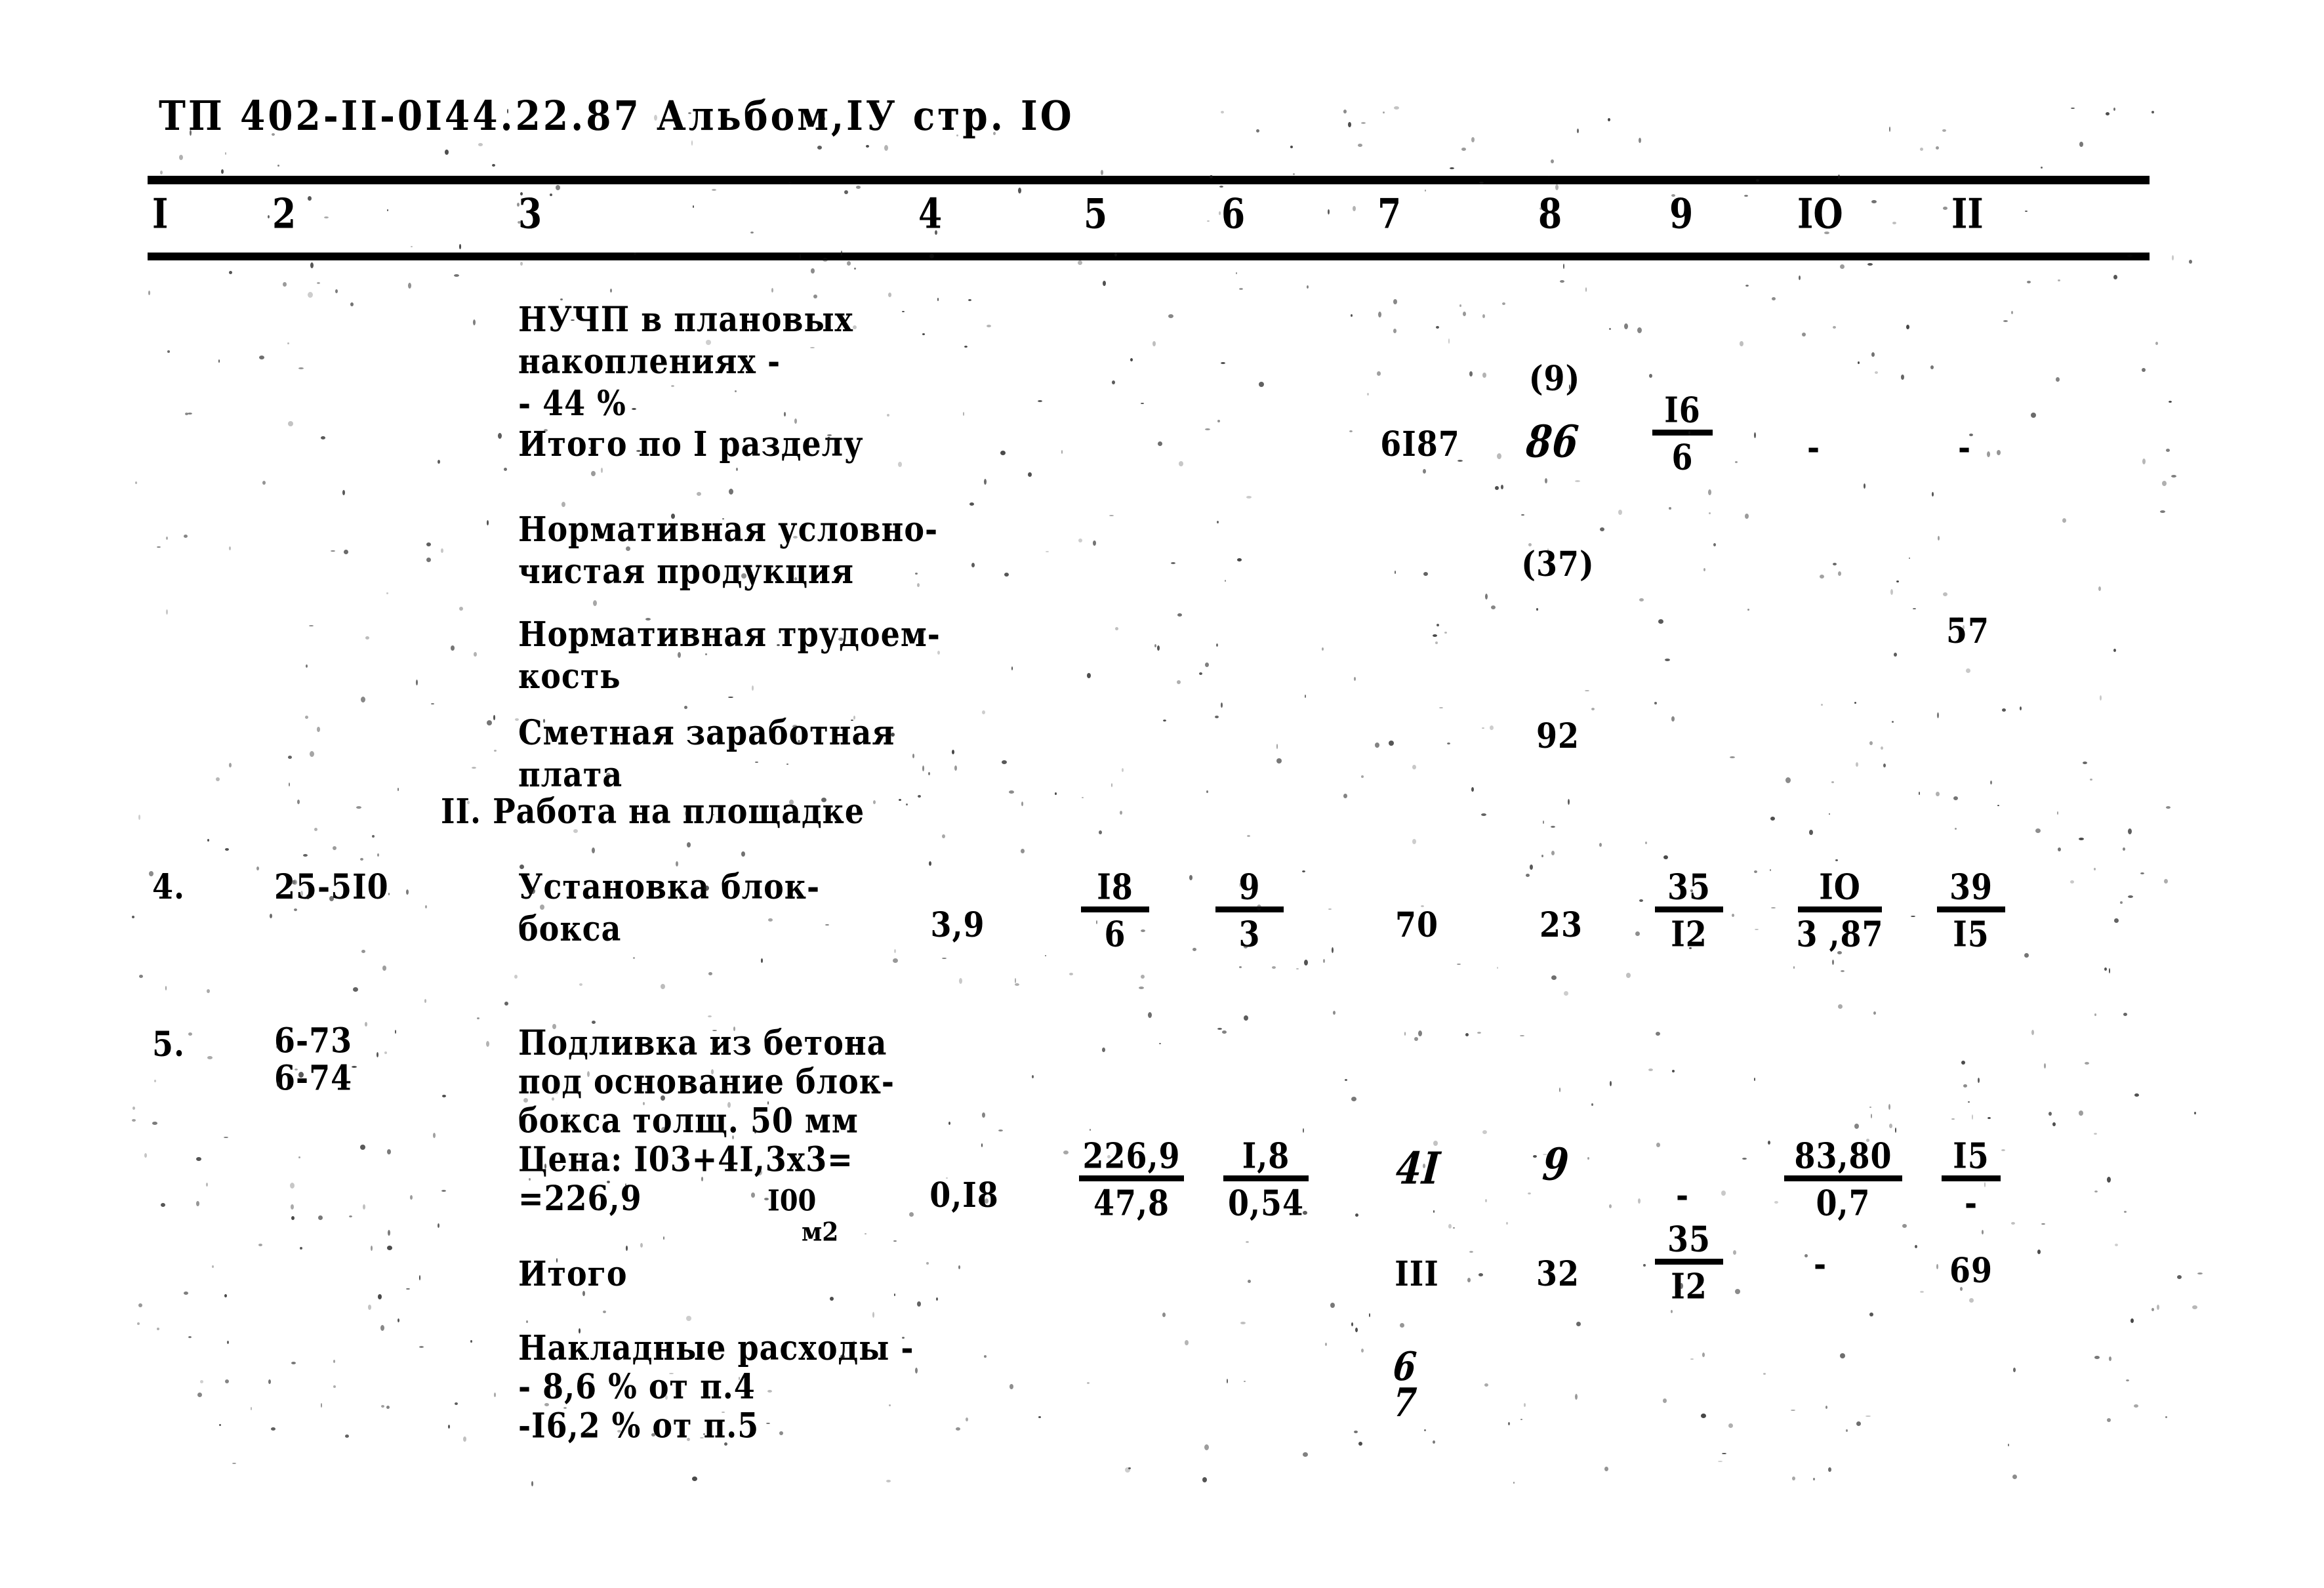 This screenshot has height=1588, width=2324. I want to click on row-nuchp-product-col8: (37), so click(1558, 564).